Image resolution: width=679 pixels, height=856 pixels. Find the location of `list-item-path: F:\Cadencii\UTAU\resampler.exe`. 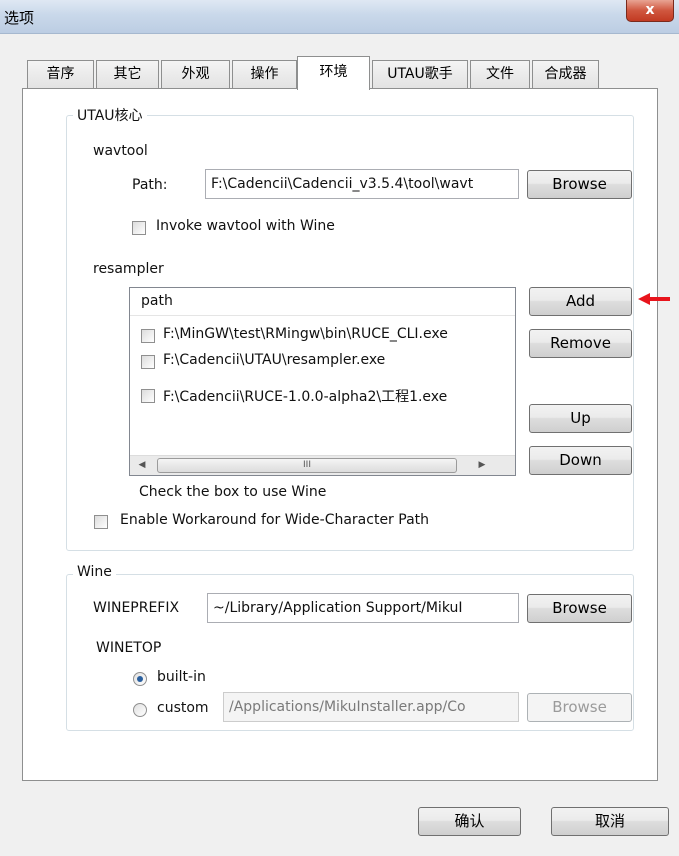

list-item-path: F:\Cadencii\UTAU\resampler.exe is located at coordinates (274, 360).